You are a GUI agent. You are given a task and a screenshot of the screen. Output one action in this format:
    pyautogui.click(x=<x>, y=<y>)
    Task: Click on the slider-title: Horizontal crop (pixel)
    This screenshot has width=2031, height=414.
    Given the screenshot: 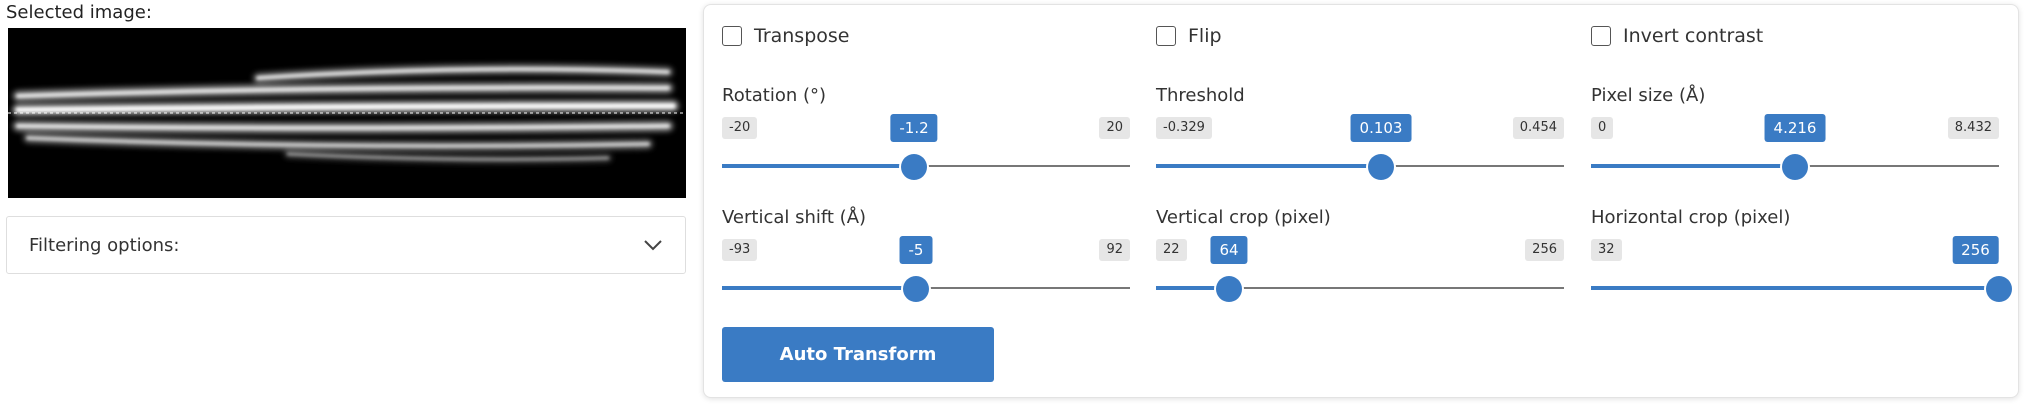 What is the action you would take?
    pyautogui.click(x=1691, y=217)
    